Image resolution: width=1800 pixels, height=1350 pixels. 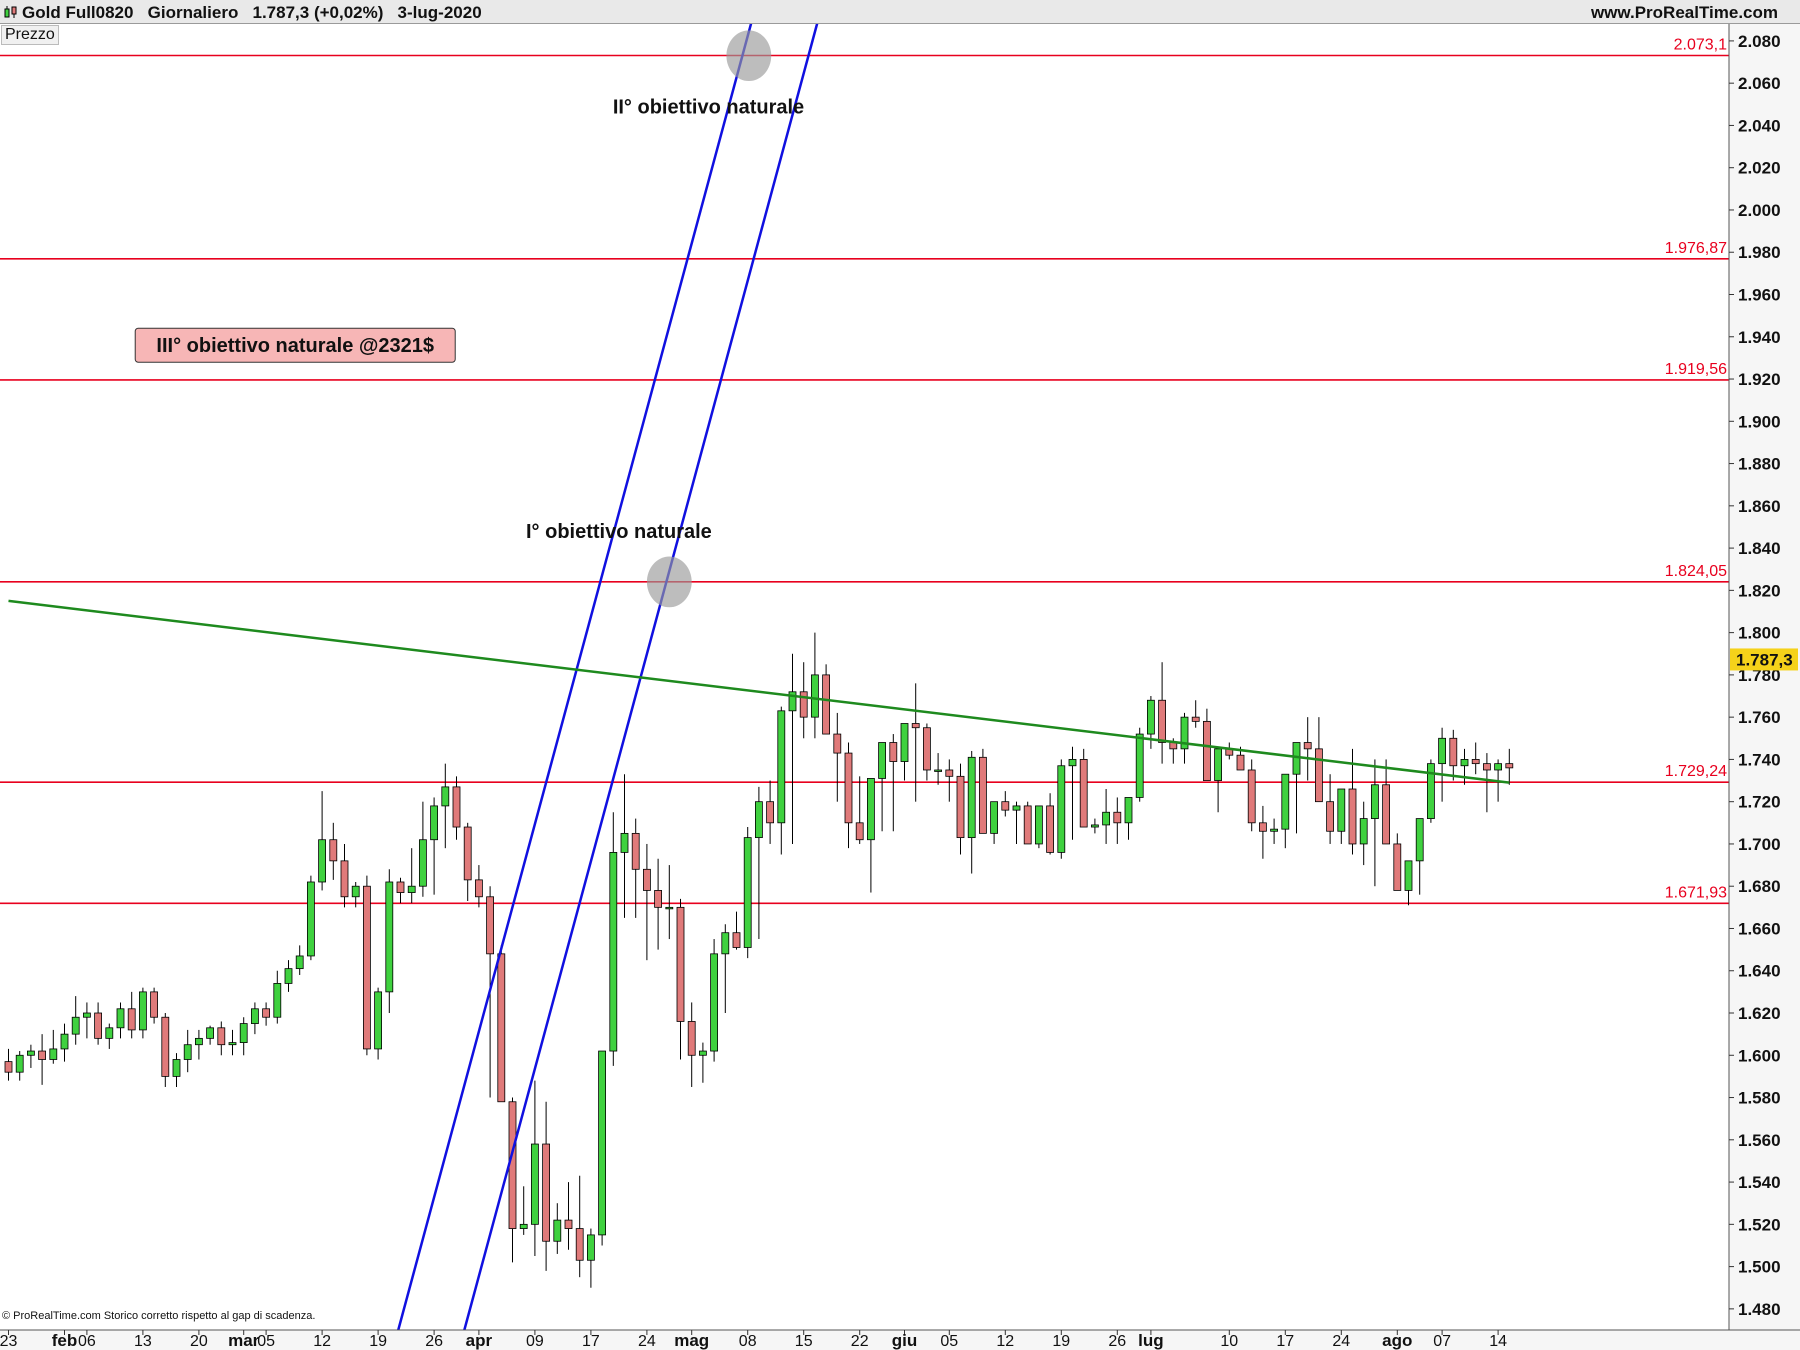 I want to click on annotation-label: I° obiettivo naturale, so click(x=619, y=532).